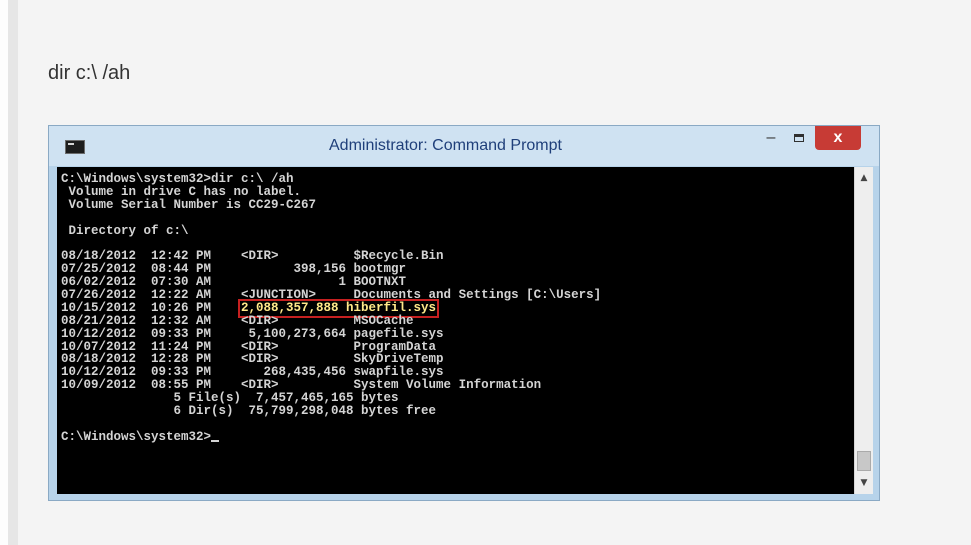 The width and height of the screenshot is (971, 545). I want to click on prompt: C:\Windows\system32>, so click(136, 436).